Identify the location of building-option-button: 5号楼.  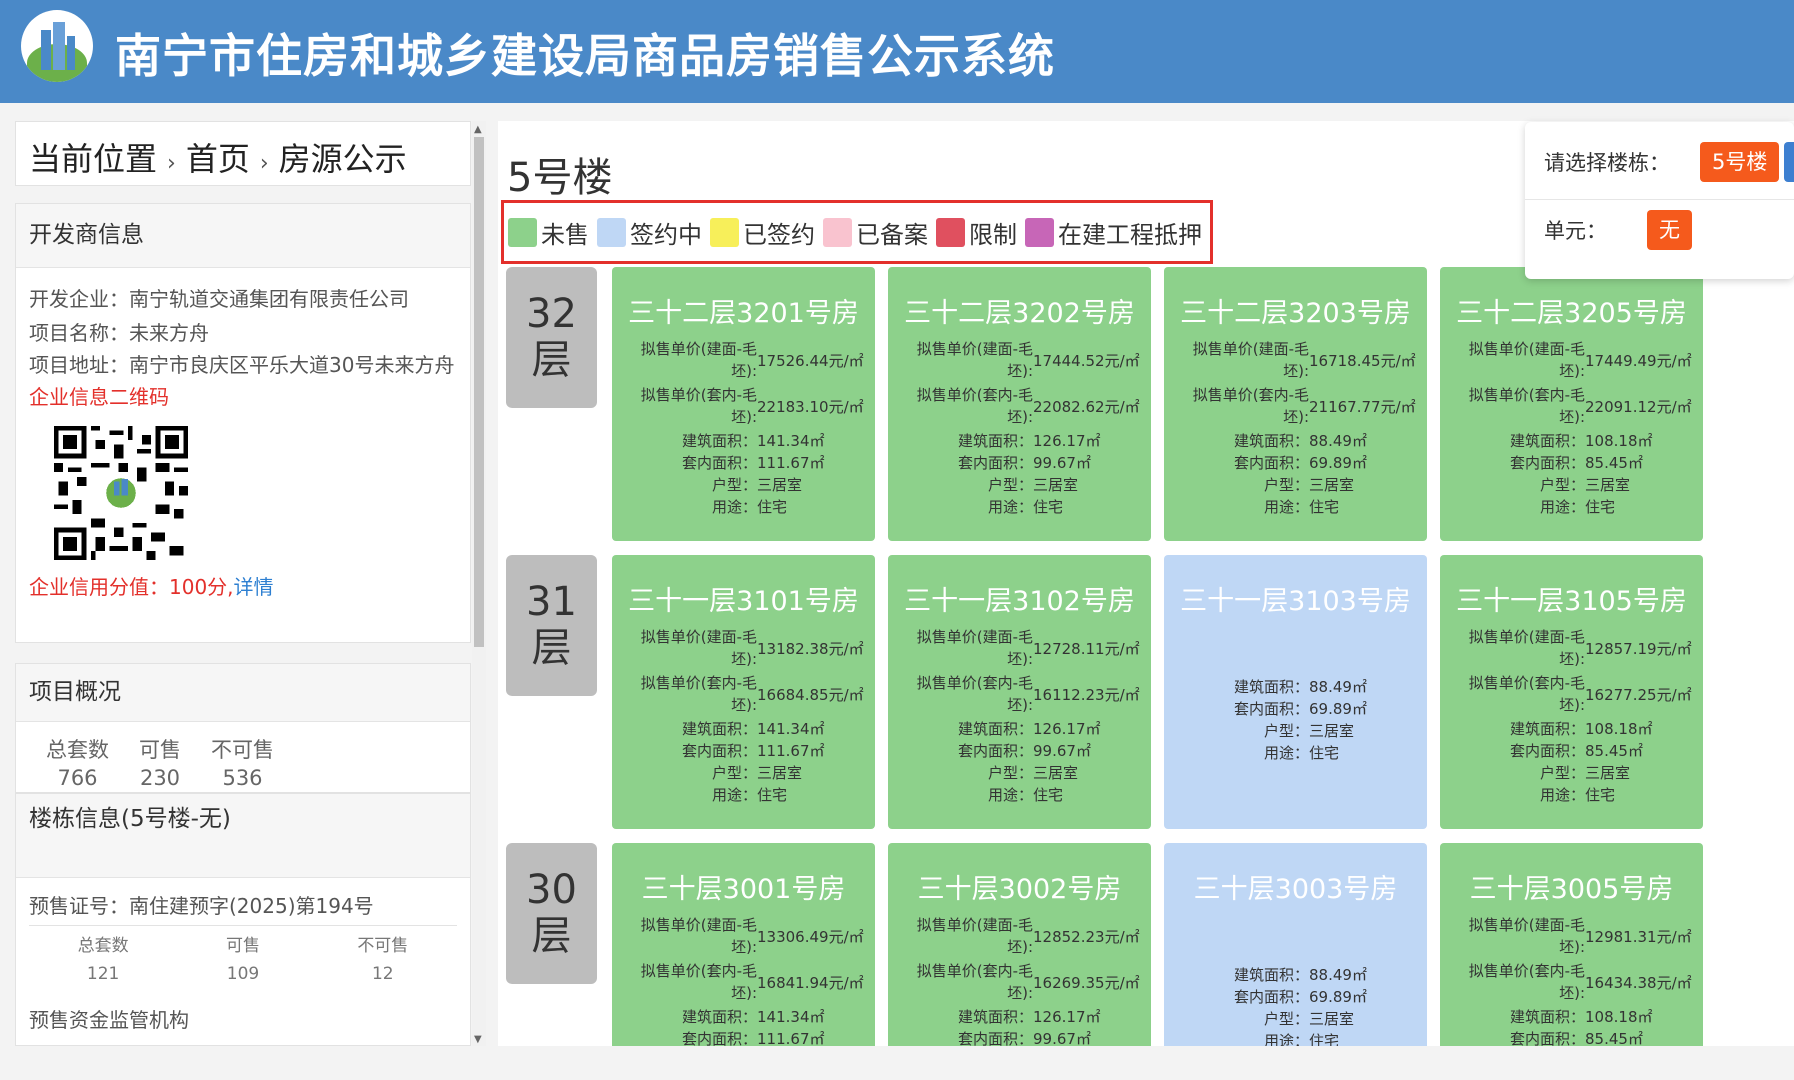
(1740, 162).